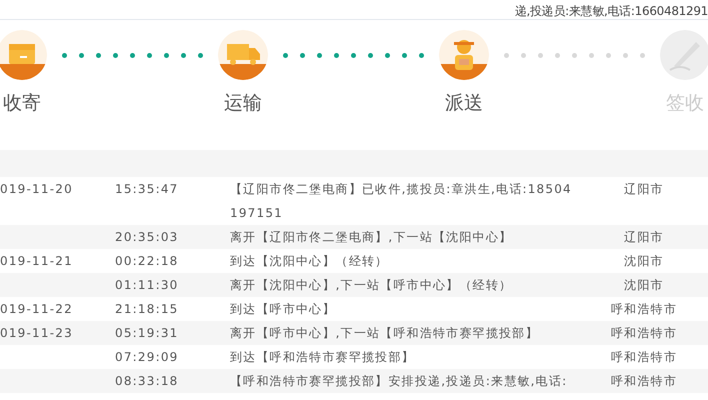 The width and height of the screenshot is (708, 400). I want to click on step-label: 收寄, so click(22, 103).